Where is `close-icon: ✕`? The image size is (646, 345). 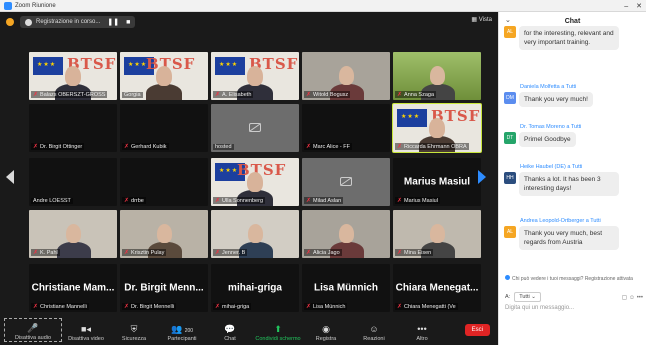
close-icon: ✕ is located at coordinates (639, 6).